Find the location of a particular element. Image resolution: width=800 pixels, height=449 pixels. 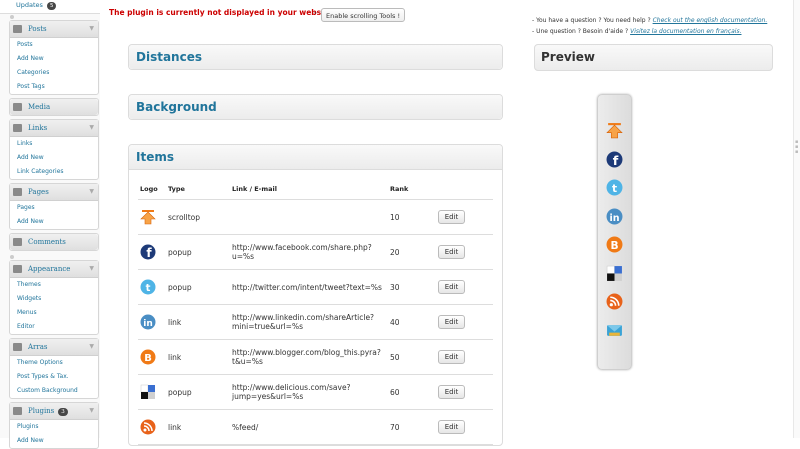

items-table-header: Logo Type Link / E-mail Rank is located at coordinates (315, 189).